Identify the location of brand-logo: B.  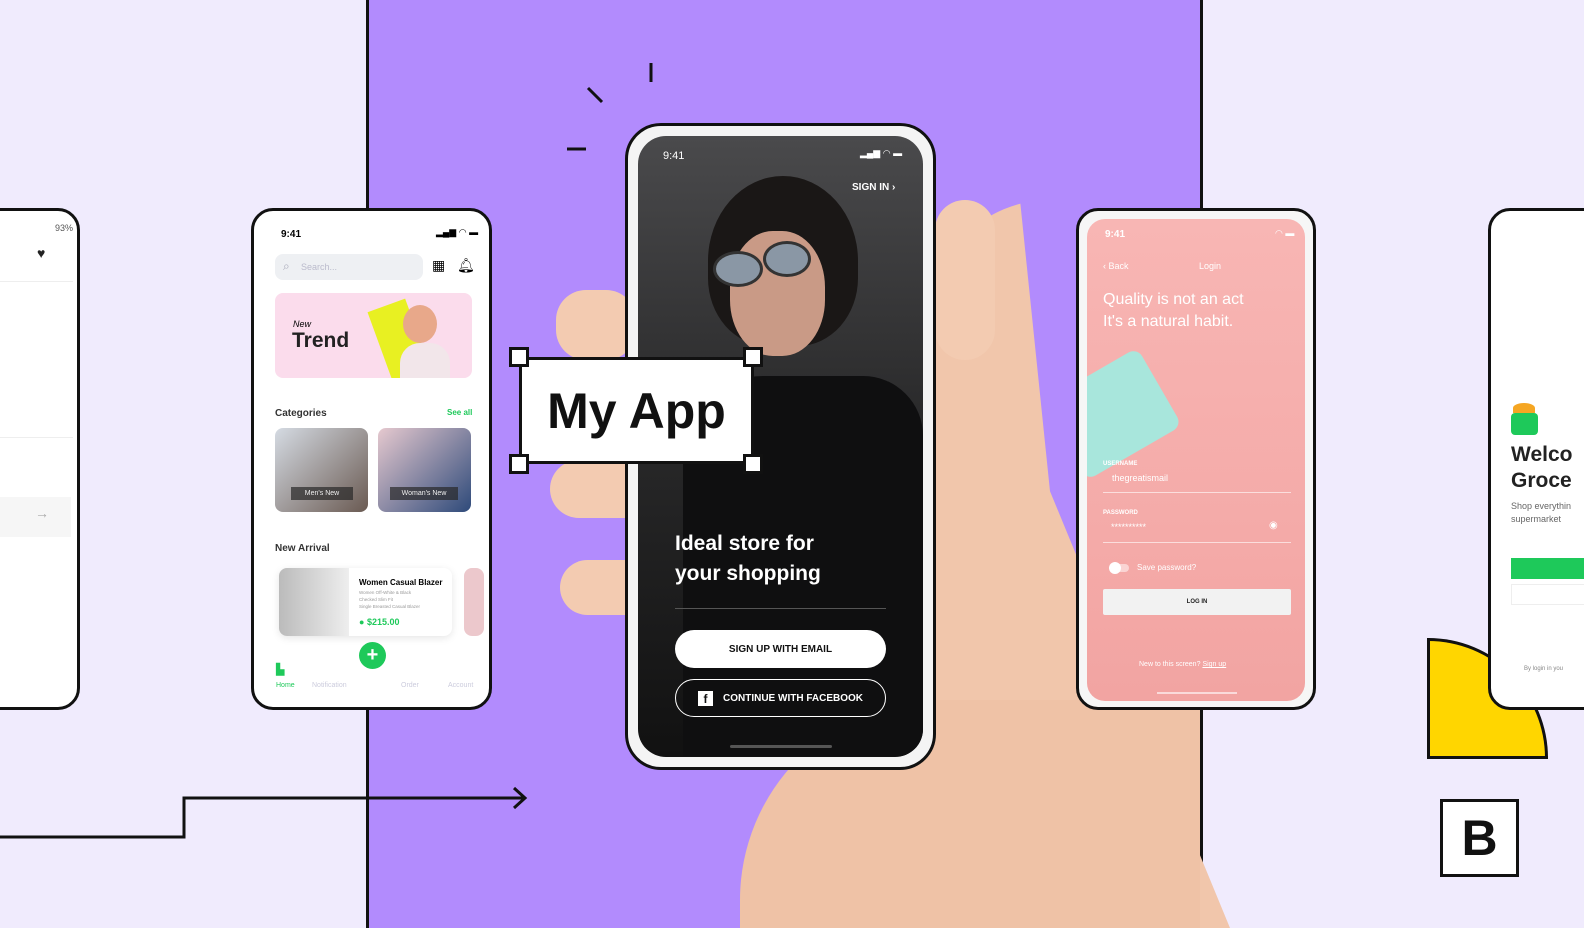
(1479, 838).